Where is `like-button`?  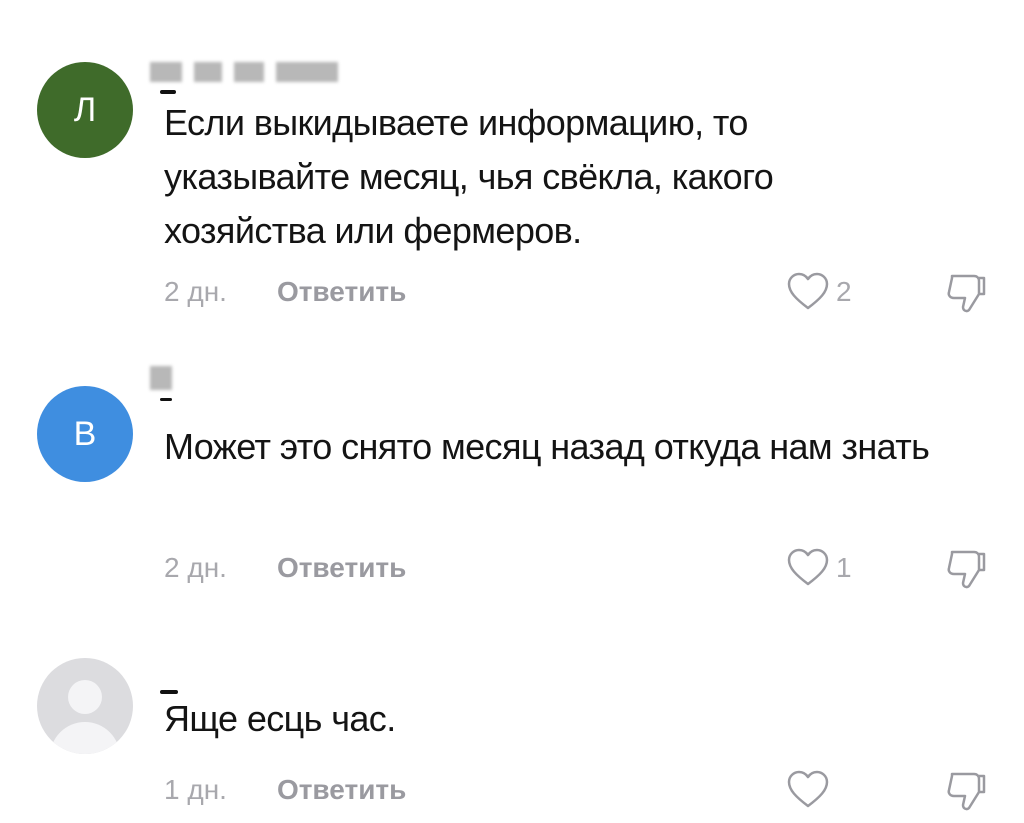 like-button is located at coordinates (811, 790).